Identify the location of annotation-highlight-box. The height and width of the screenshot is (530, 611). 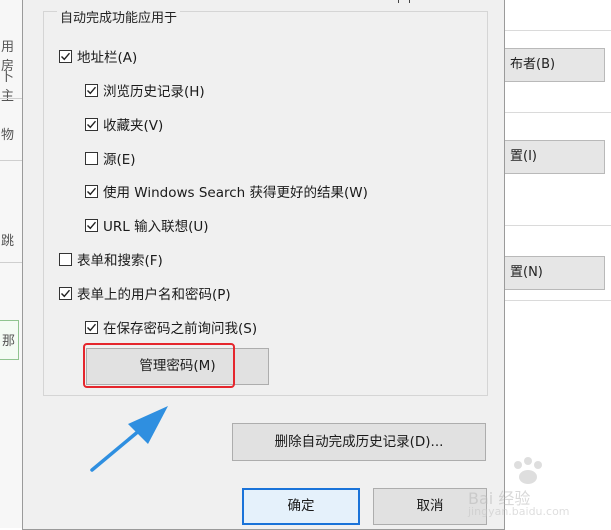
(159, 365).